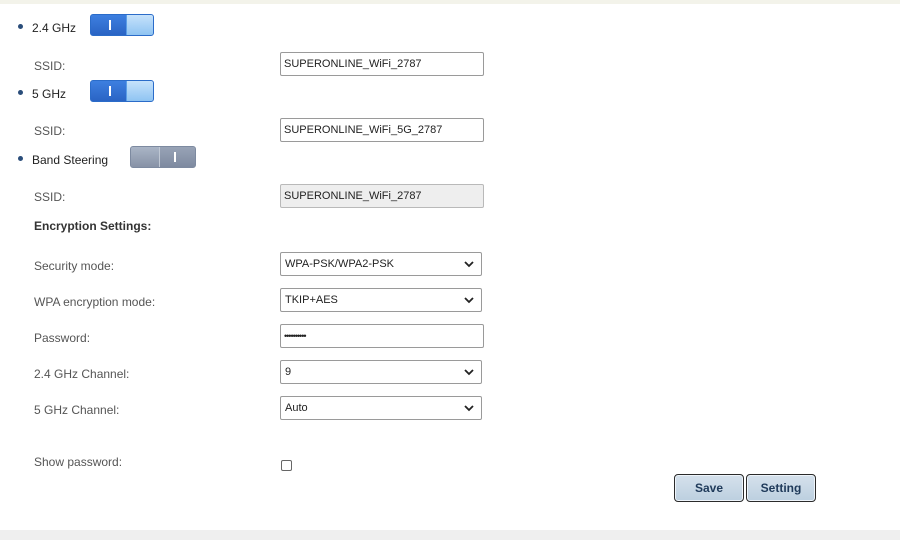 The width and height of the screenshot is (900, 540). I want to click on channel24-label: 2.4 GHz Channel:, so click(82, 374).